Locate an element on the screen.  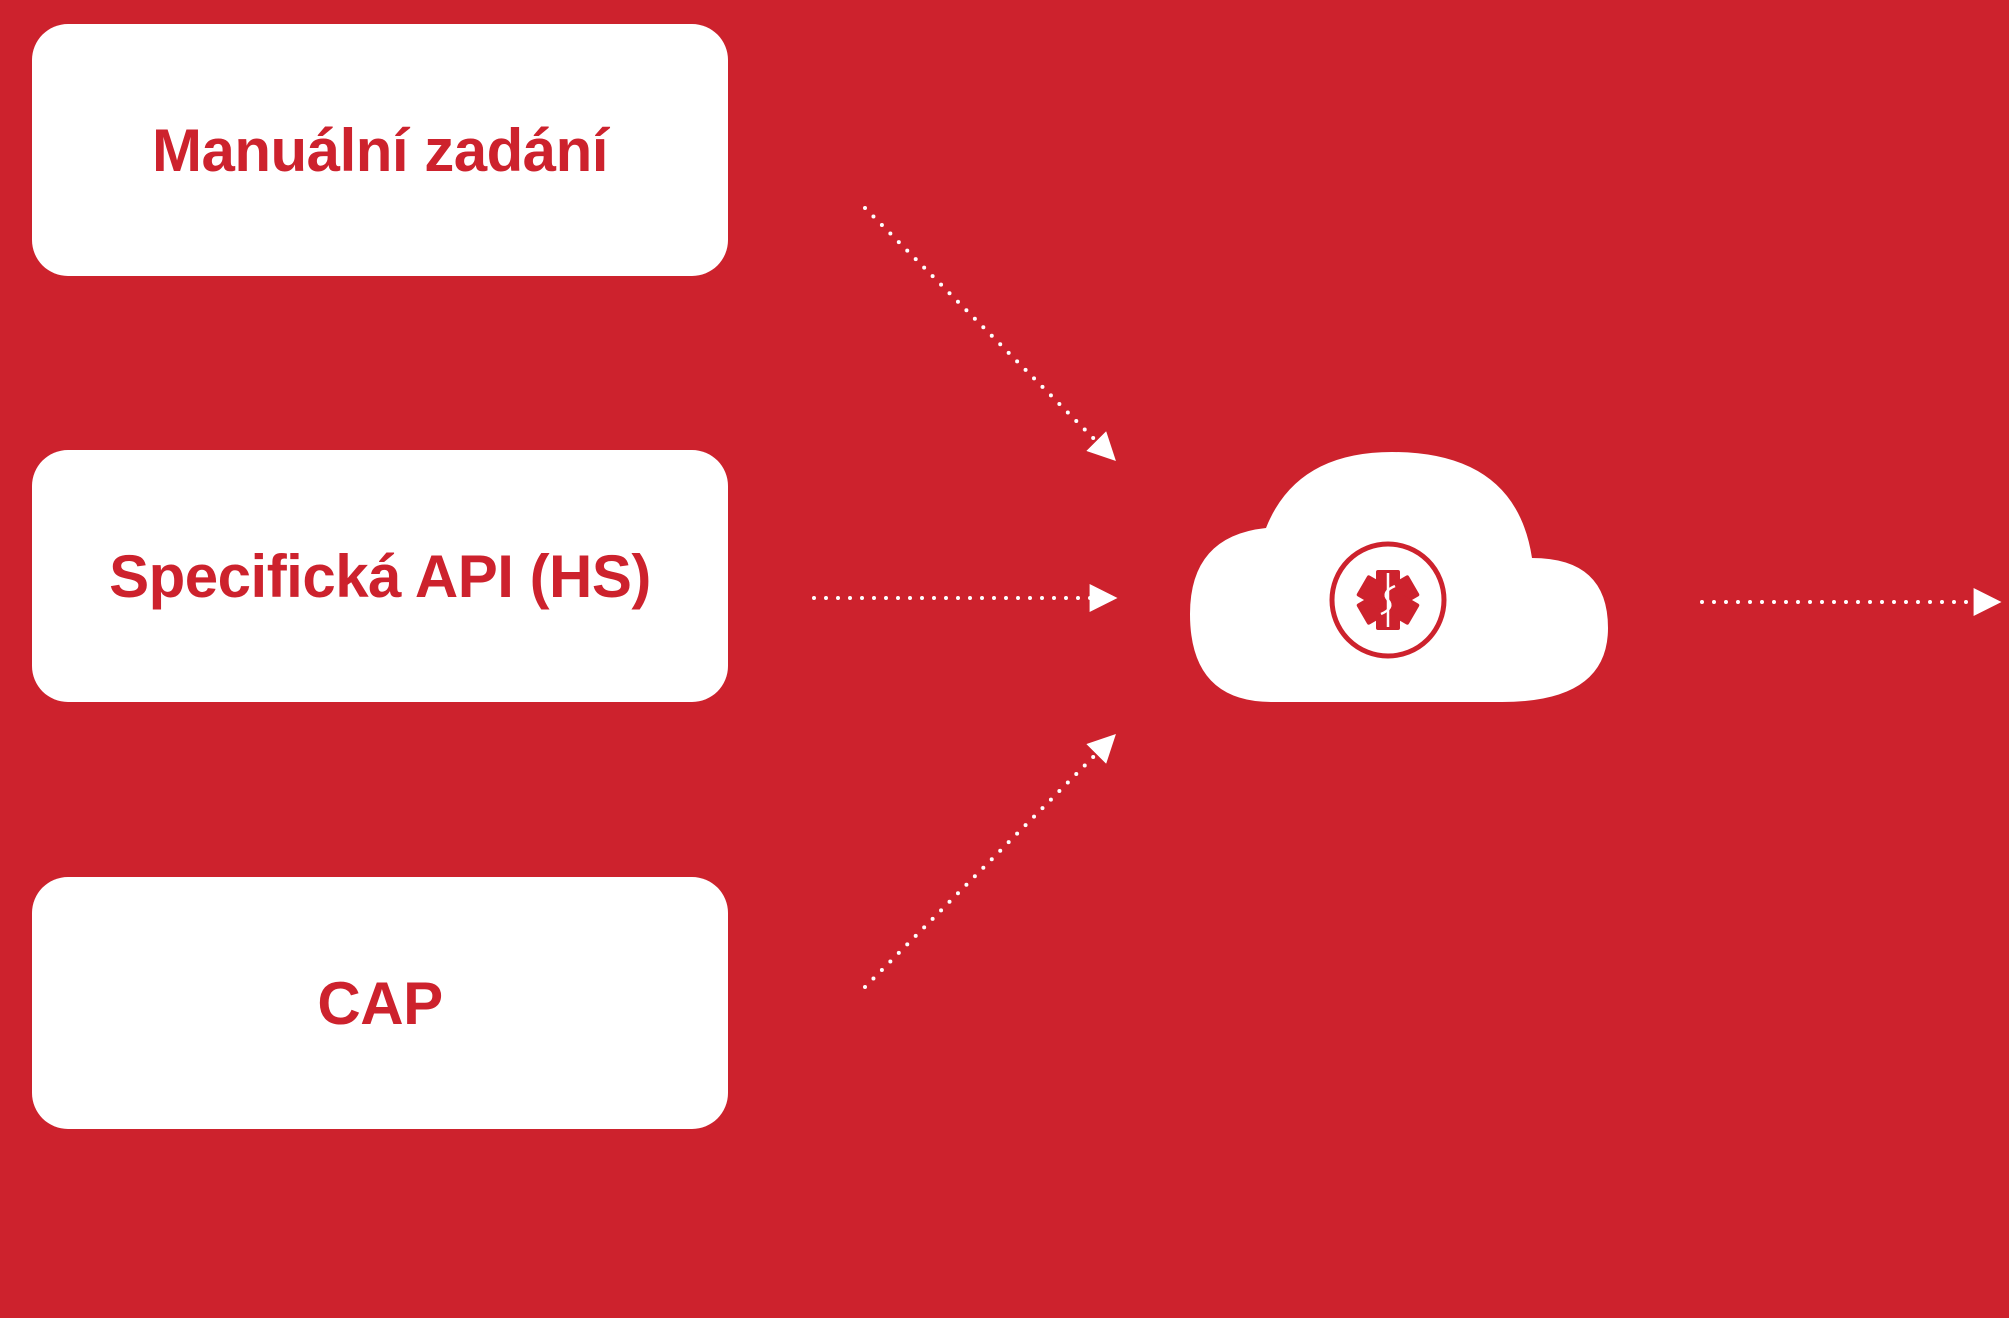
arrow-manual-to-cloud is located at coordinates (989, 333).